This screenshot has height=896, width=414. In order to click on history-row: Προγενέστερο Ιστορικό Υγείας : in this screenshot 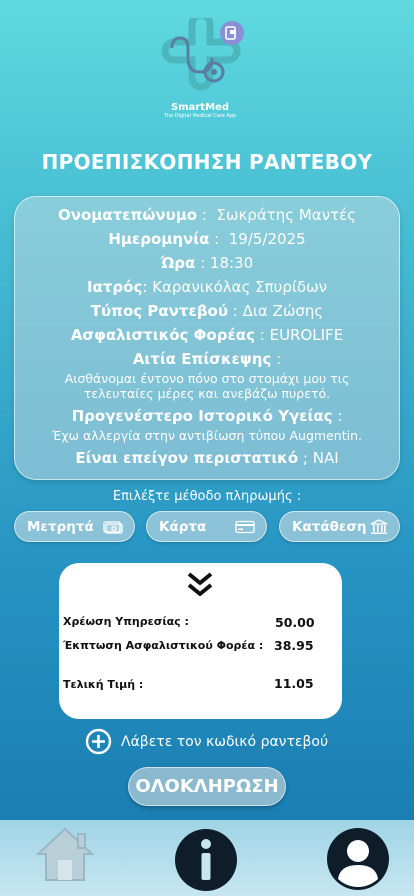, I will do `click(207, 416)`.